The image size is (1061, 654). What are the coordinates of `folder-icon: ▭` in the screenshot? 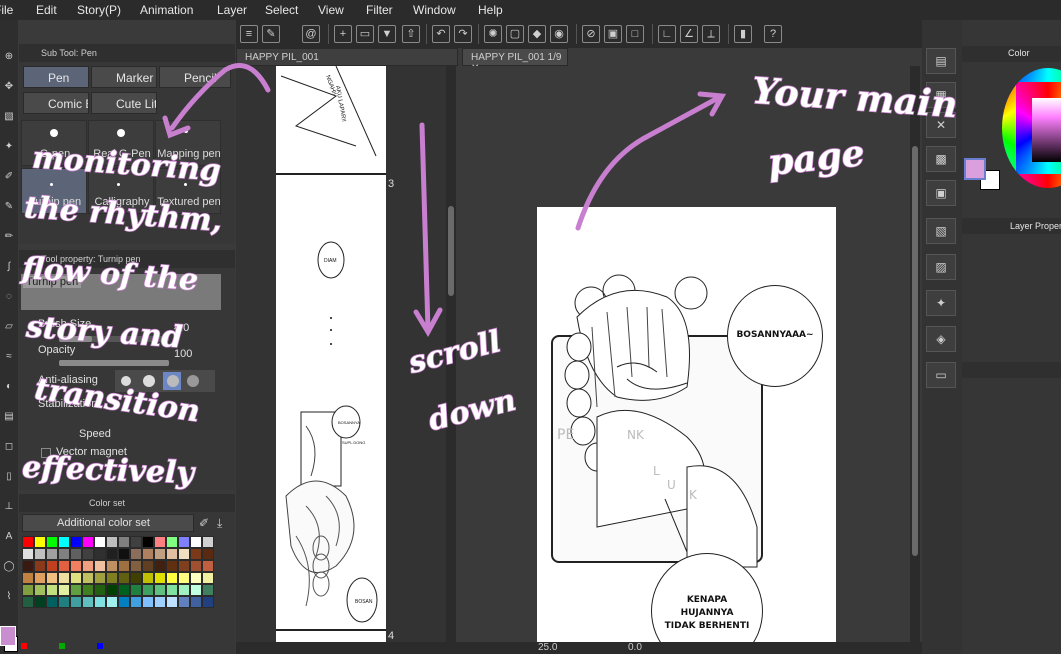 It's located at (941, 375).